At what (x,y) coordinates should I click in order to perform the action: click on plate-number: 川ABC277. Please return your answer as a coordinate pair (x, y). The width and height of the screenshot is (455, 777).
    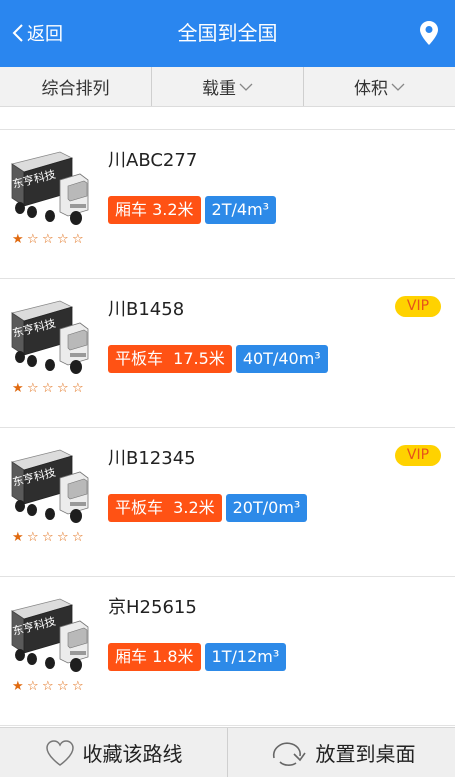
    Looking at the image, I should click on (153, 160).